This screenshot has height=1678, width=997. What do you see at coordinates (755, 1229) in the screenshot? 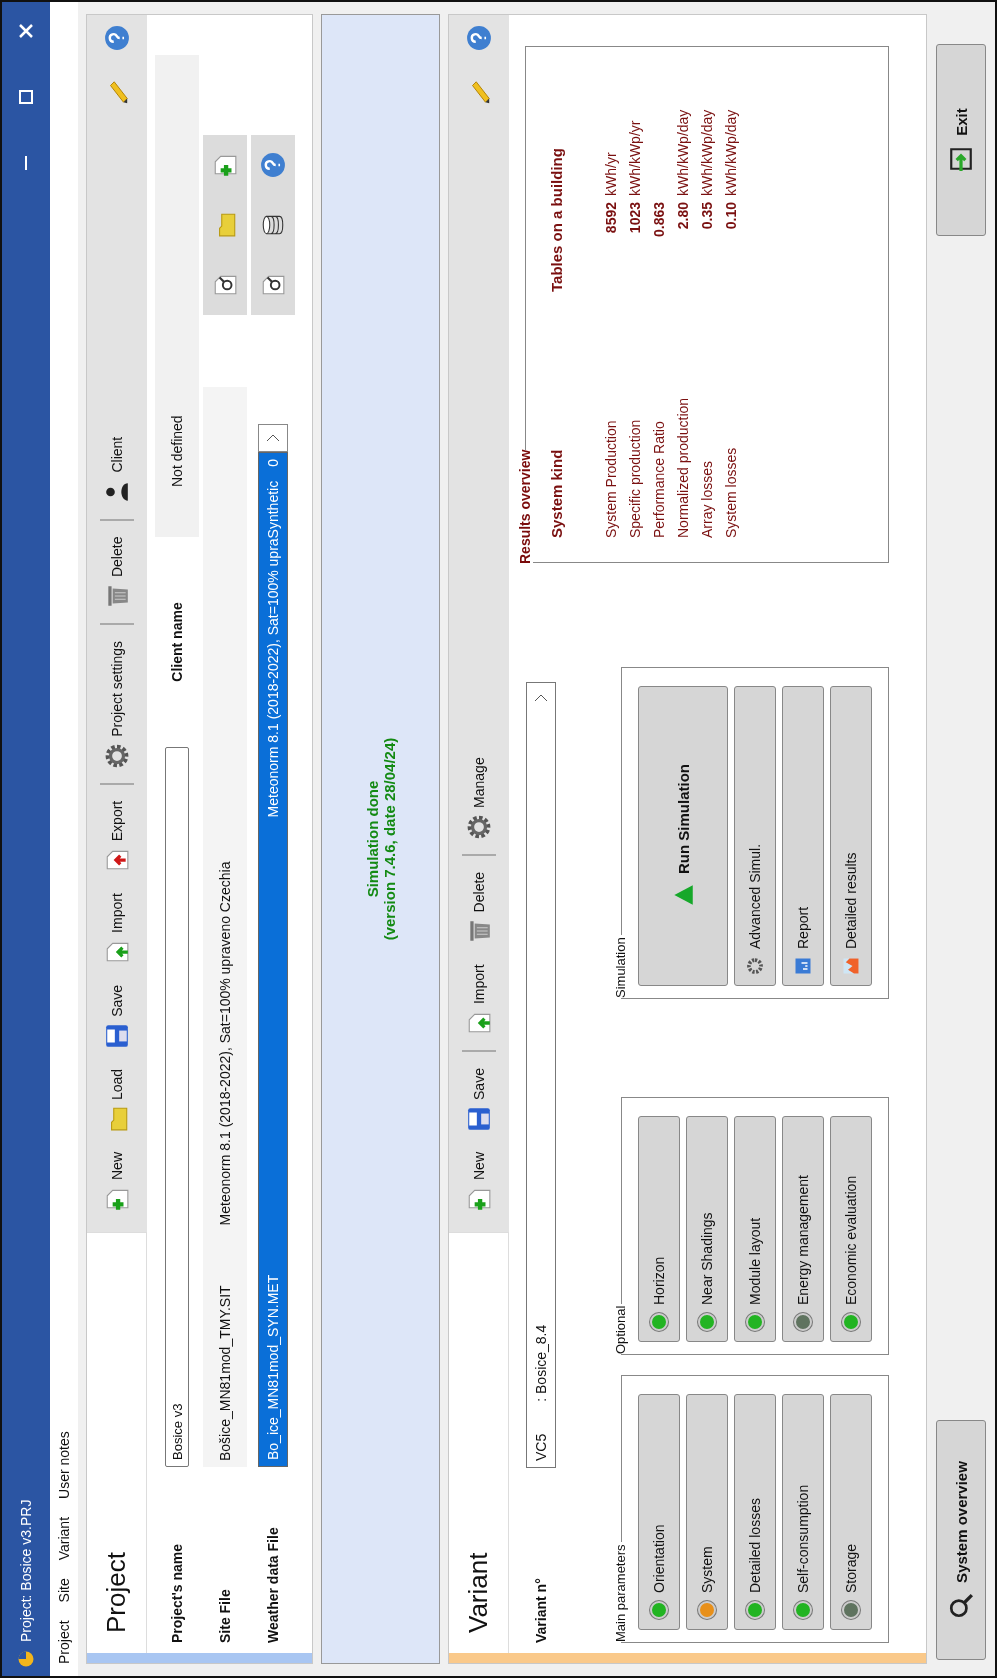
I see `parameter-button: Module layout` at bounding box center [755, 1229].